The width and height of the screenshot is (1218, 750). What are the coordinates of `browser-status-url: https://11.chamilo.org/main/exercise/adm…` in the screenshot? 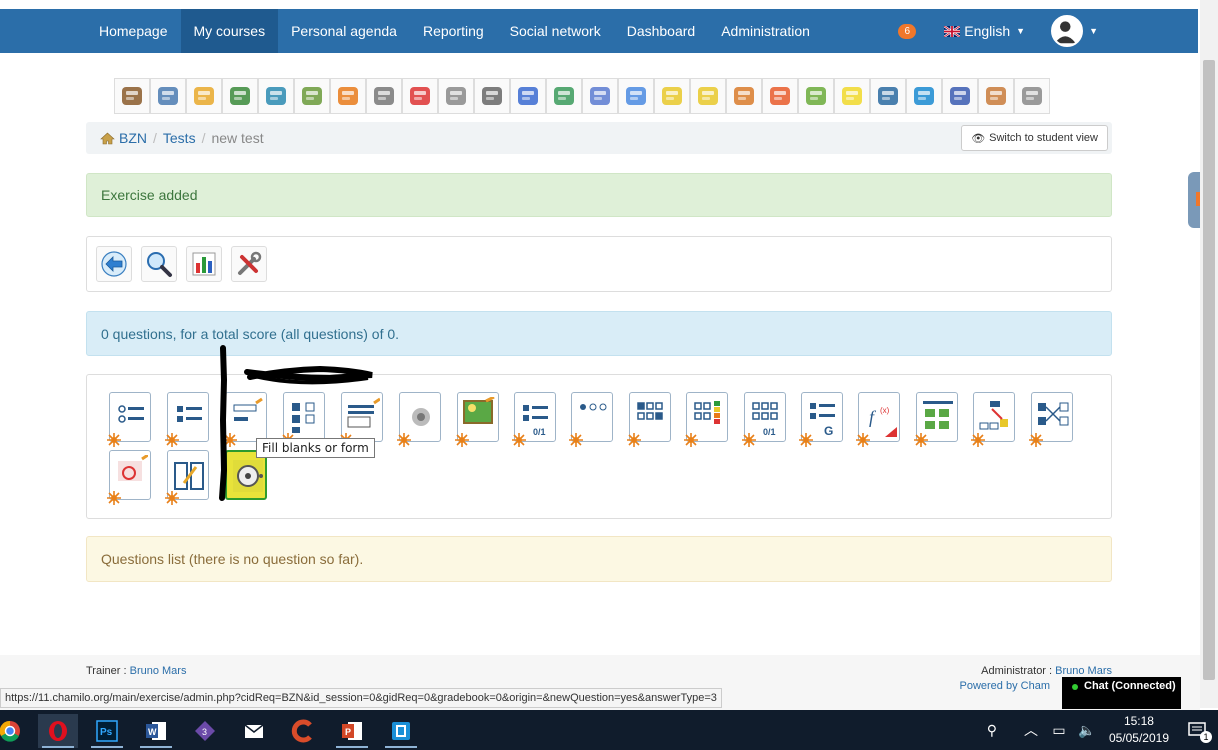 It's located at (361, 698).